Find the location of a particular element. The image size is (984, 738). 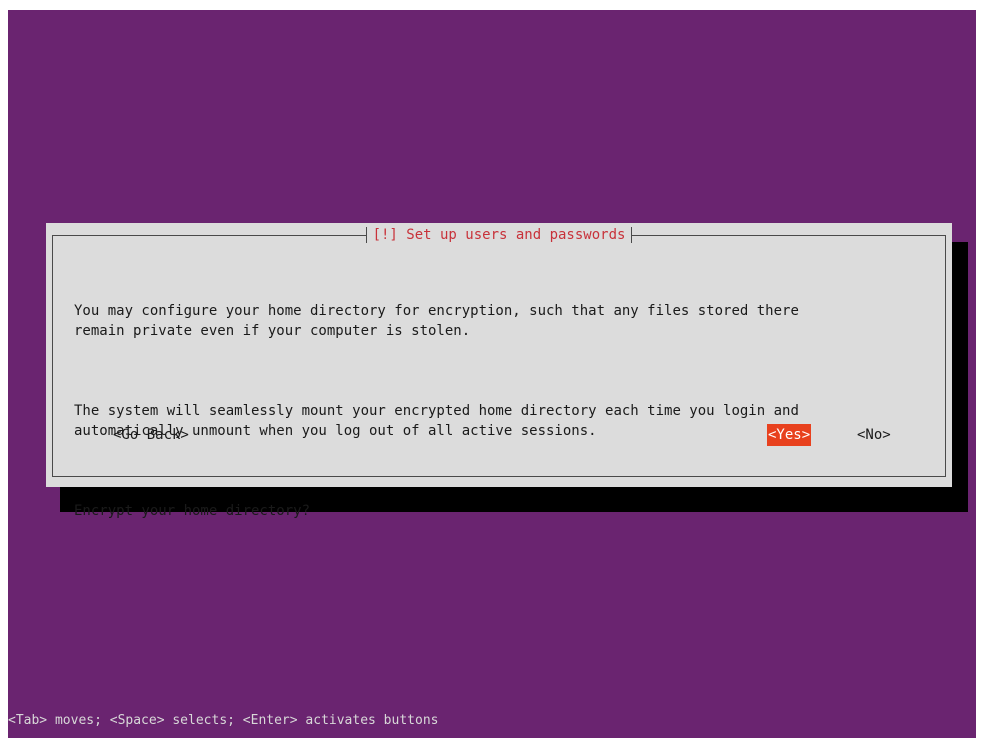

no-button: <No> is located at coordinates (874, 435).